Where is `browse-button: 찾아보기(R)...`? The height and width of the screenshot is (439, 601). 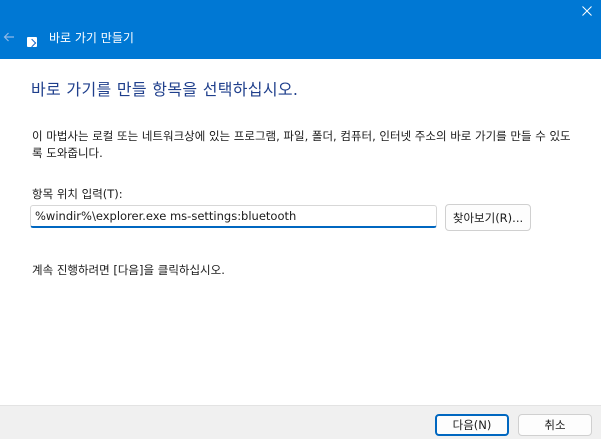
browse-button: 찾아보기(R)... is located at coordinates (488, 217).